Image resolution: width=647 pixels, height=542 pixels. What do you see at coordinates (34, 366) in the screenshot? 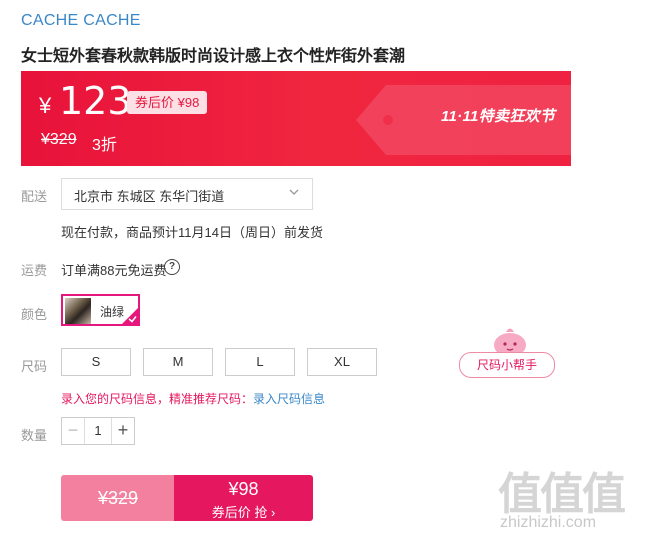
I see `size-label: 尺码` at bounding box center [34, 366].